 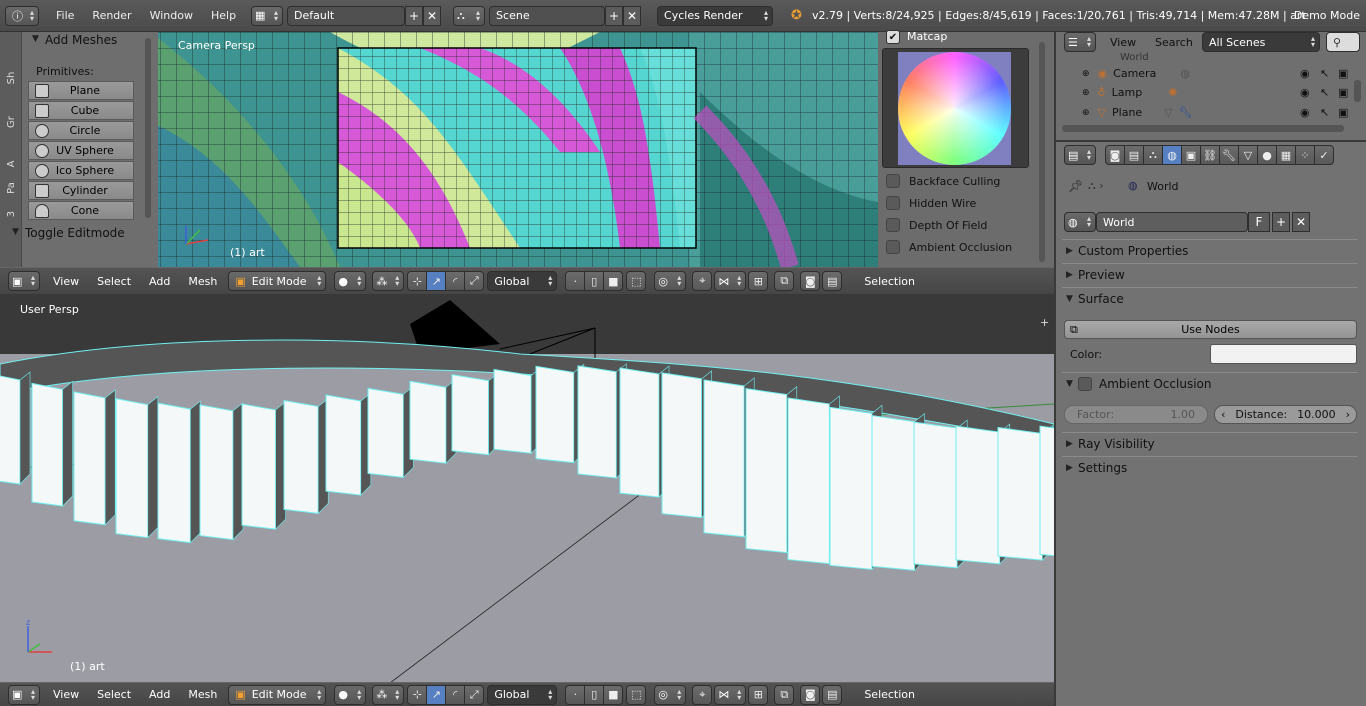 What do you see at coordinates (13, 214) in the screenshot?
I see `tab-three: 3` at bounding box center [13, 214].